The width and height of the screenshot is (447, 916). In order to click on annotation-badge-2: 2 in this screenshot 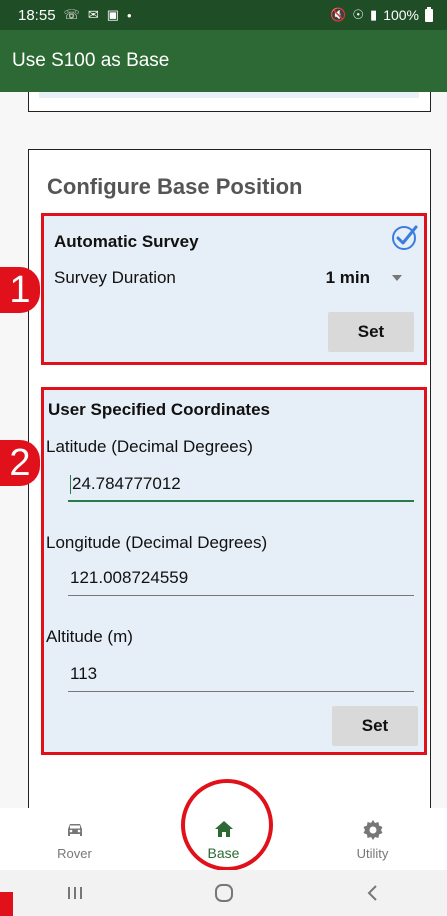, I will do `click(20, 463)`.